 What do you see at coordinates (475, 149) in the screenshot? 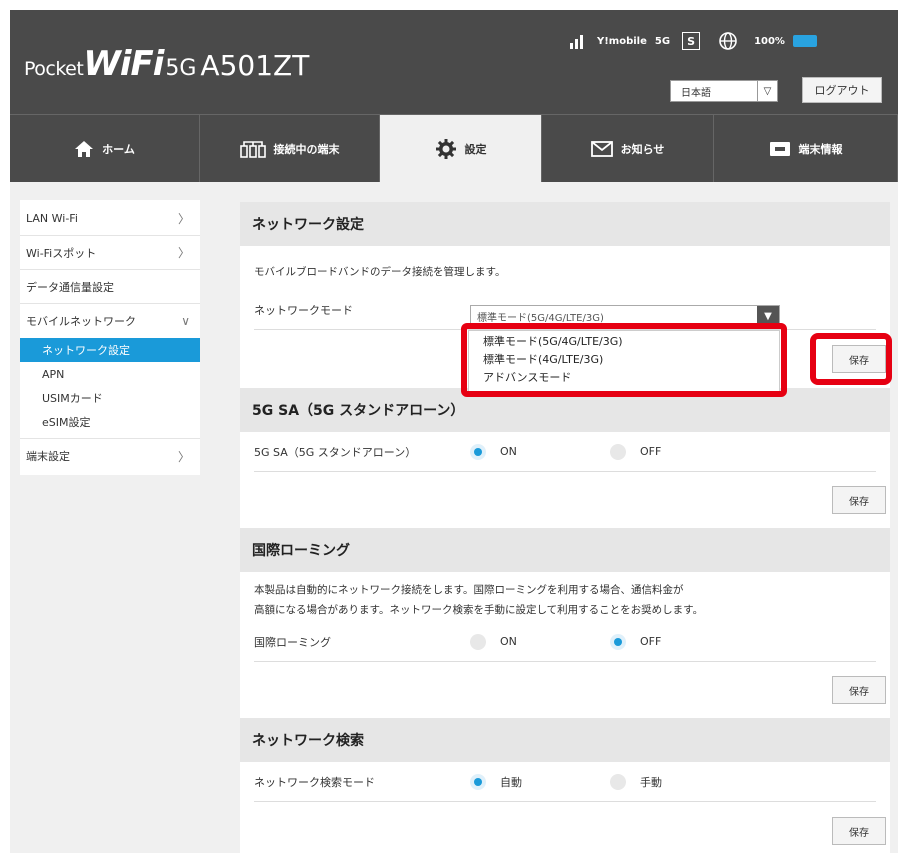
I see `tab-settings-label: 設定` at bounding box center [475, 149].